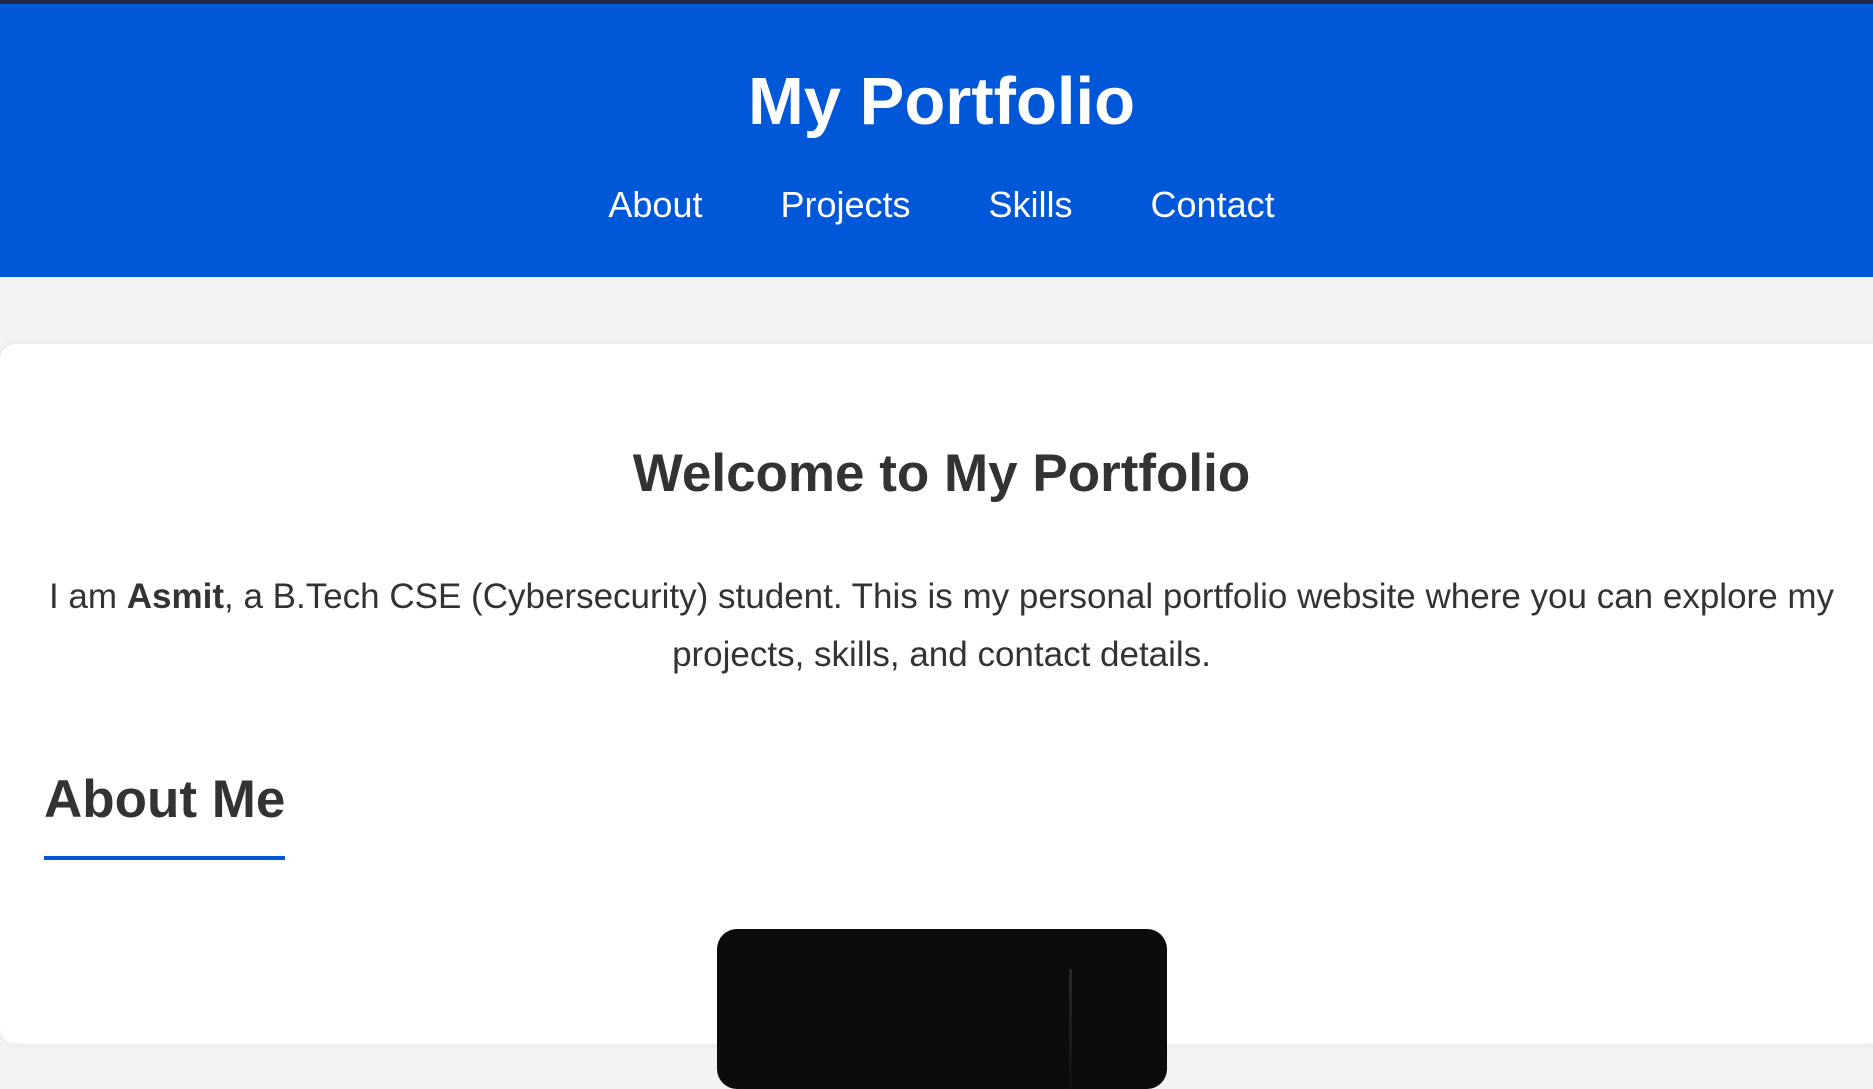  I want to click on welcome-heading: Welcome to My Portfolio, so click(941, 473).